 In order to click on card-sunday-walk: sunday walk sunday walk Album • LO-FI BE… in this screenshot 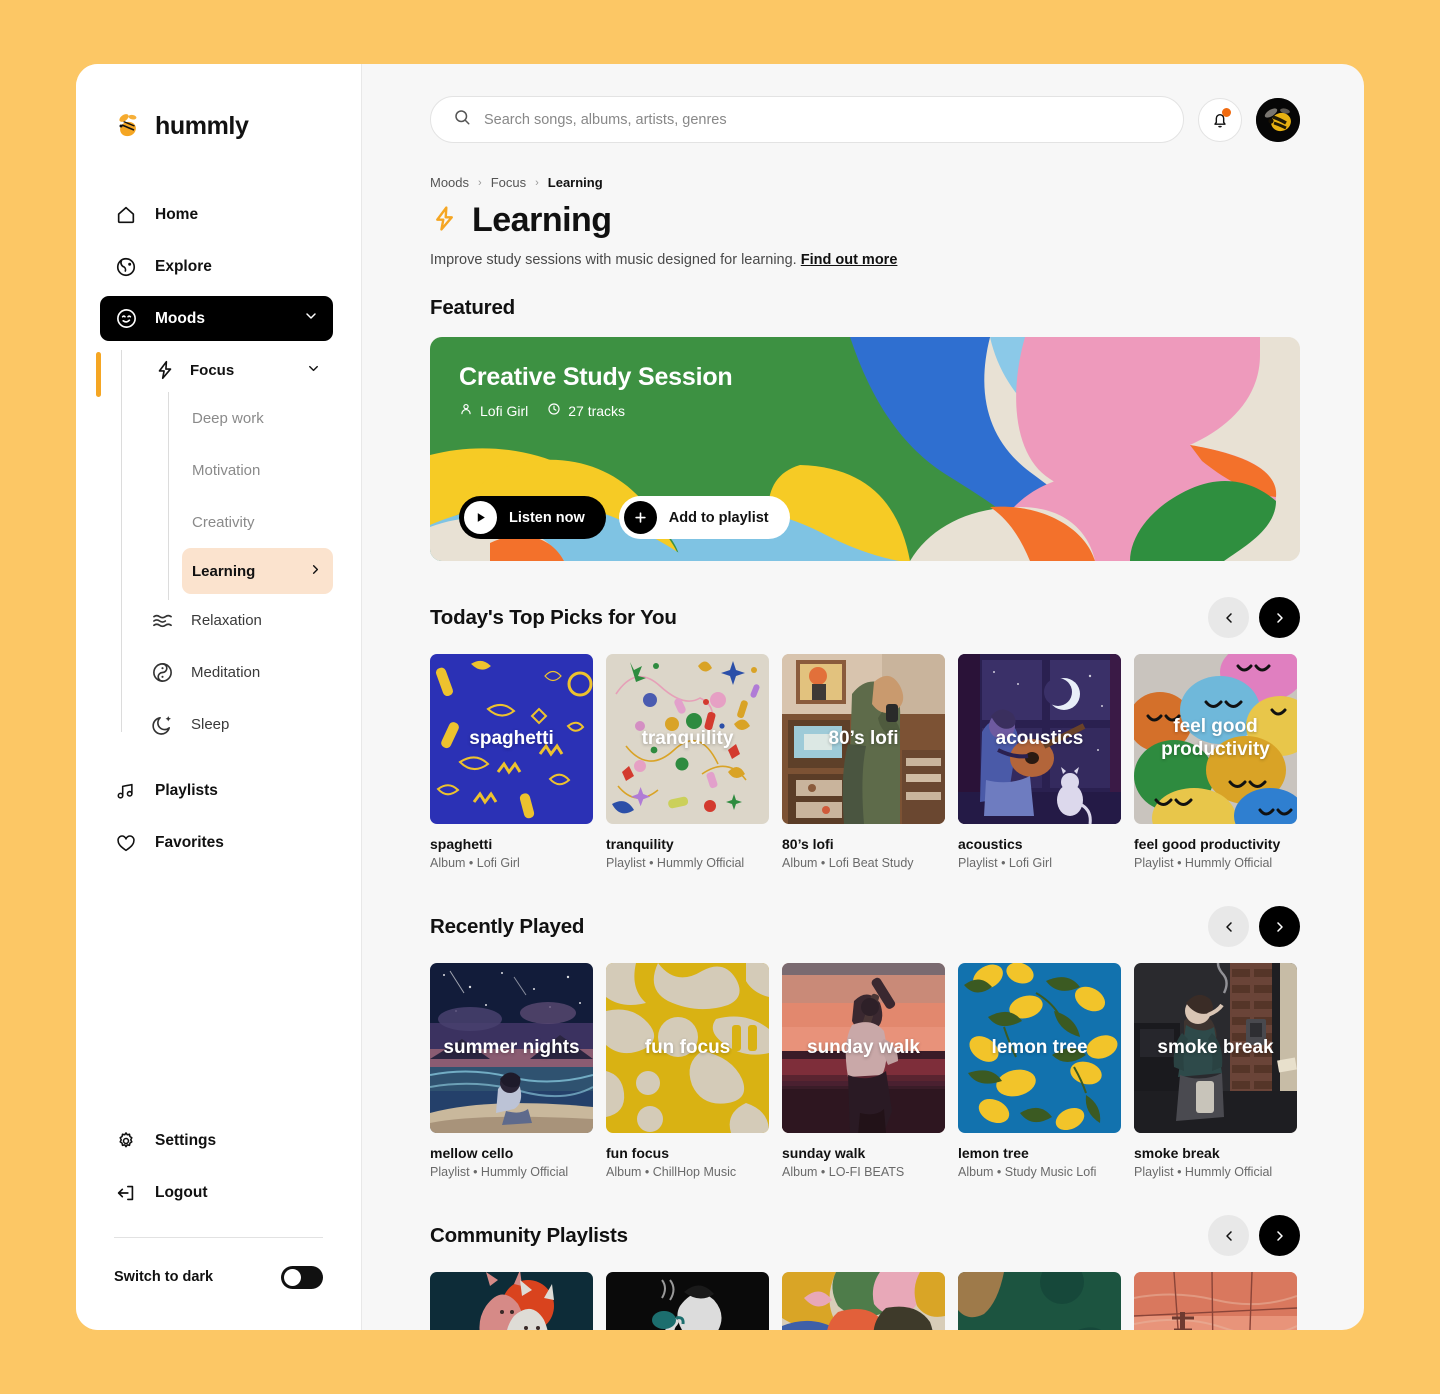, I will do `click(863, 1071)`.